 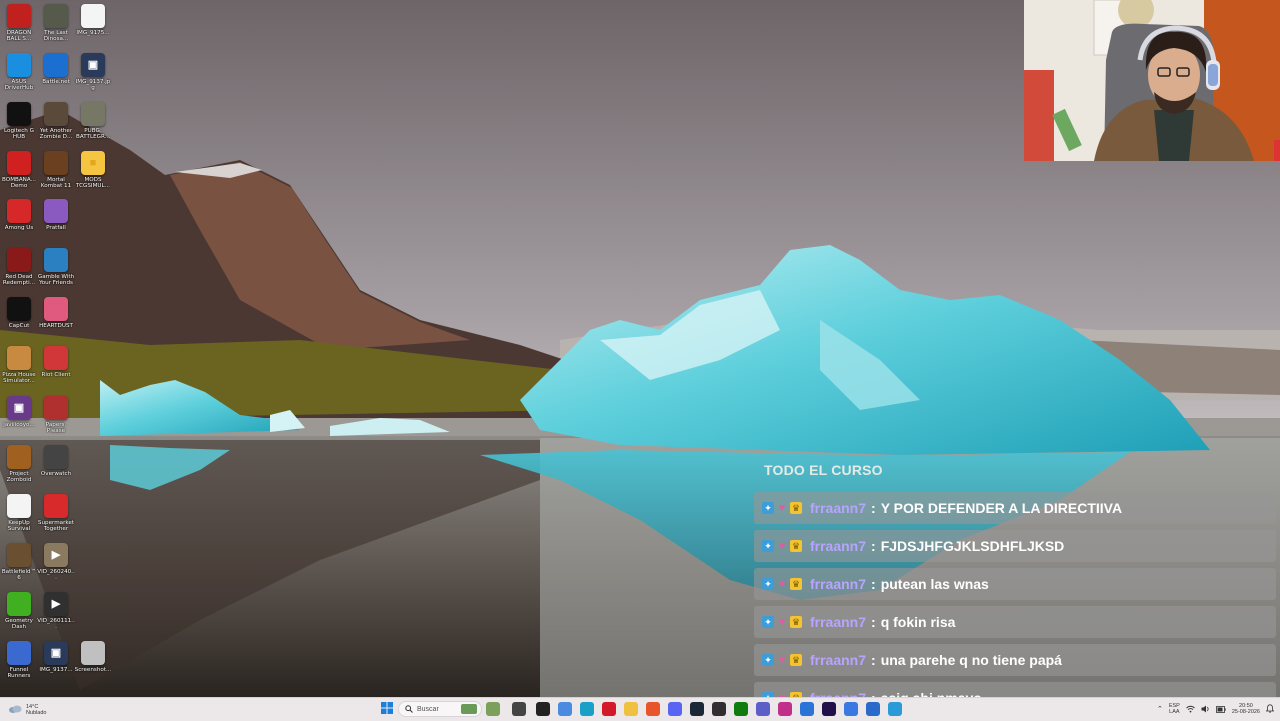 What do you see at coordinates (918, 622) in the screenshot?
I see `chat-text: q fokin risa` at bounding box center [918, 622].